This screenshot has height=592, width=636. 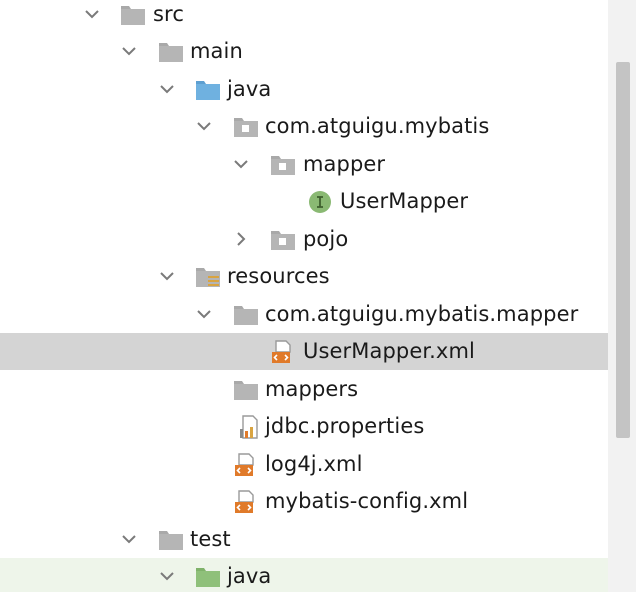 What do you see at coordinates (250, 427) in the screenshot?
I see `properties-file-icon` at bounding box center [250, 427].